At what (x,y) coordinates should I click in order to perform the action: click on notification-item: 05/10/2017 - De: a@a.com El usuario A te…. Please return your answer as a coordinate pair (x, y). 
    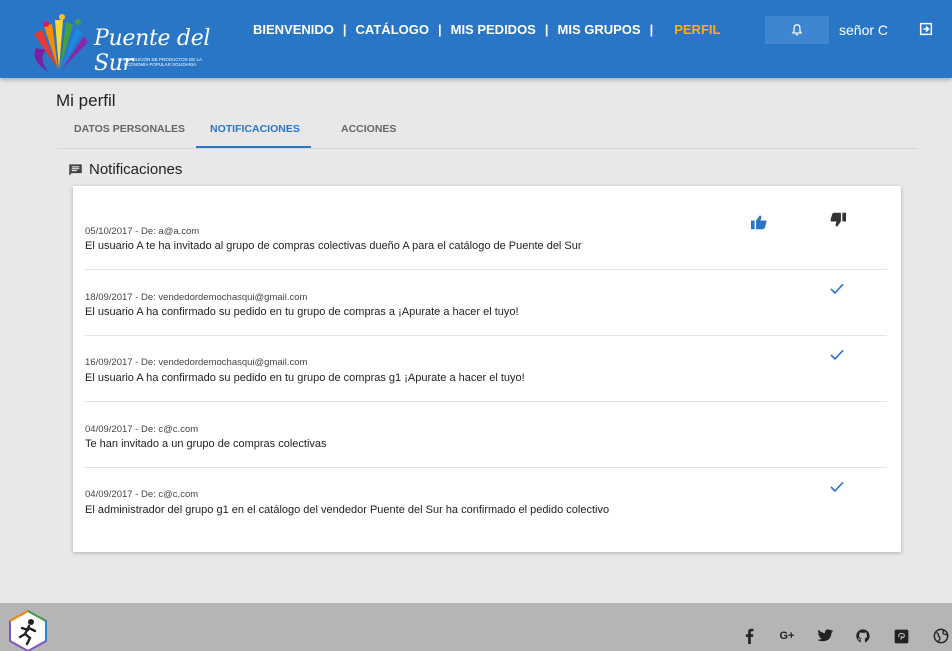
    Looking at the image, I should click on (486, 228).